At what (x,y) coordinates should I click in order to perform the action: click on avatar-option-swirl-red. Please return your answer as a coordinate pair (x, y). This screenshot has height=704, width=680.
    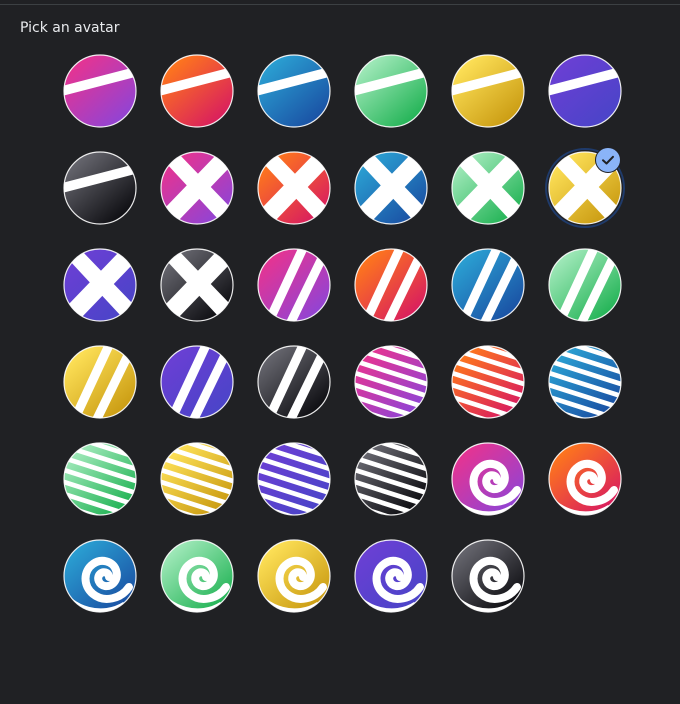
    Looking at the image, I should click on (585, 479).